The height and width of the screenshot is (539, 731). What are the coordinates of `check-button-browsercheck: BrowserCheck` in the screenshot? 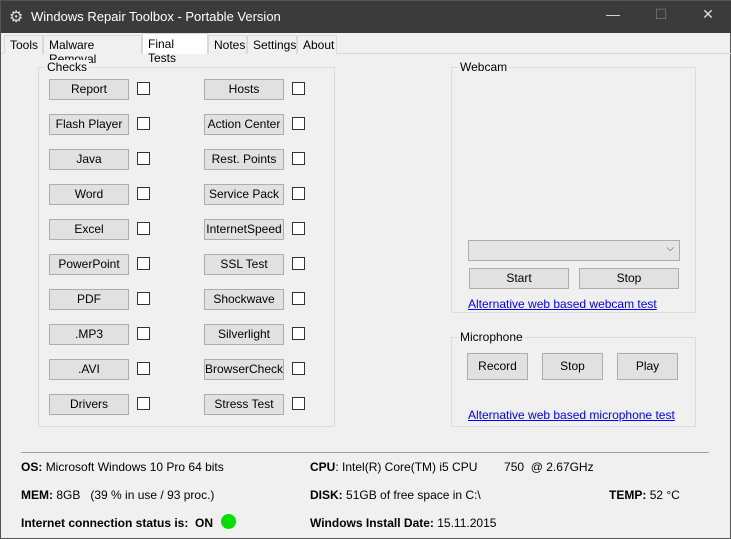 It's located at (244, 369).